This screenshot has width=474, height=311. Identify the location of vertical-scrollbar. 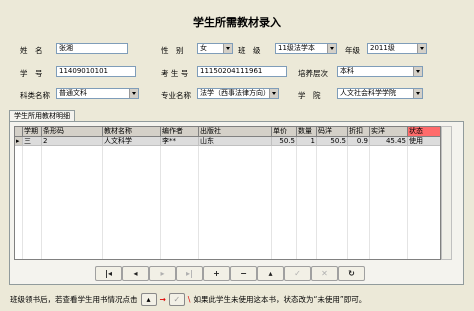
(446, 193).